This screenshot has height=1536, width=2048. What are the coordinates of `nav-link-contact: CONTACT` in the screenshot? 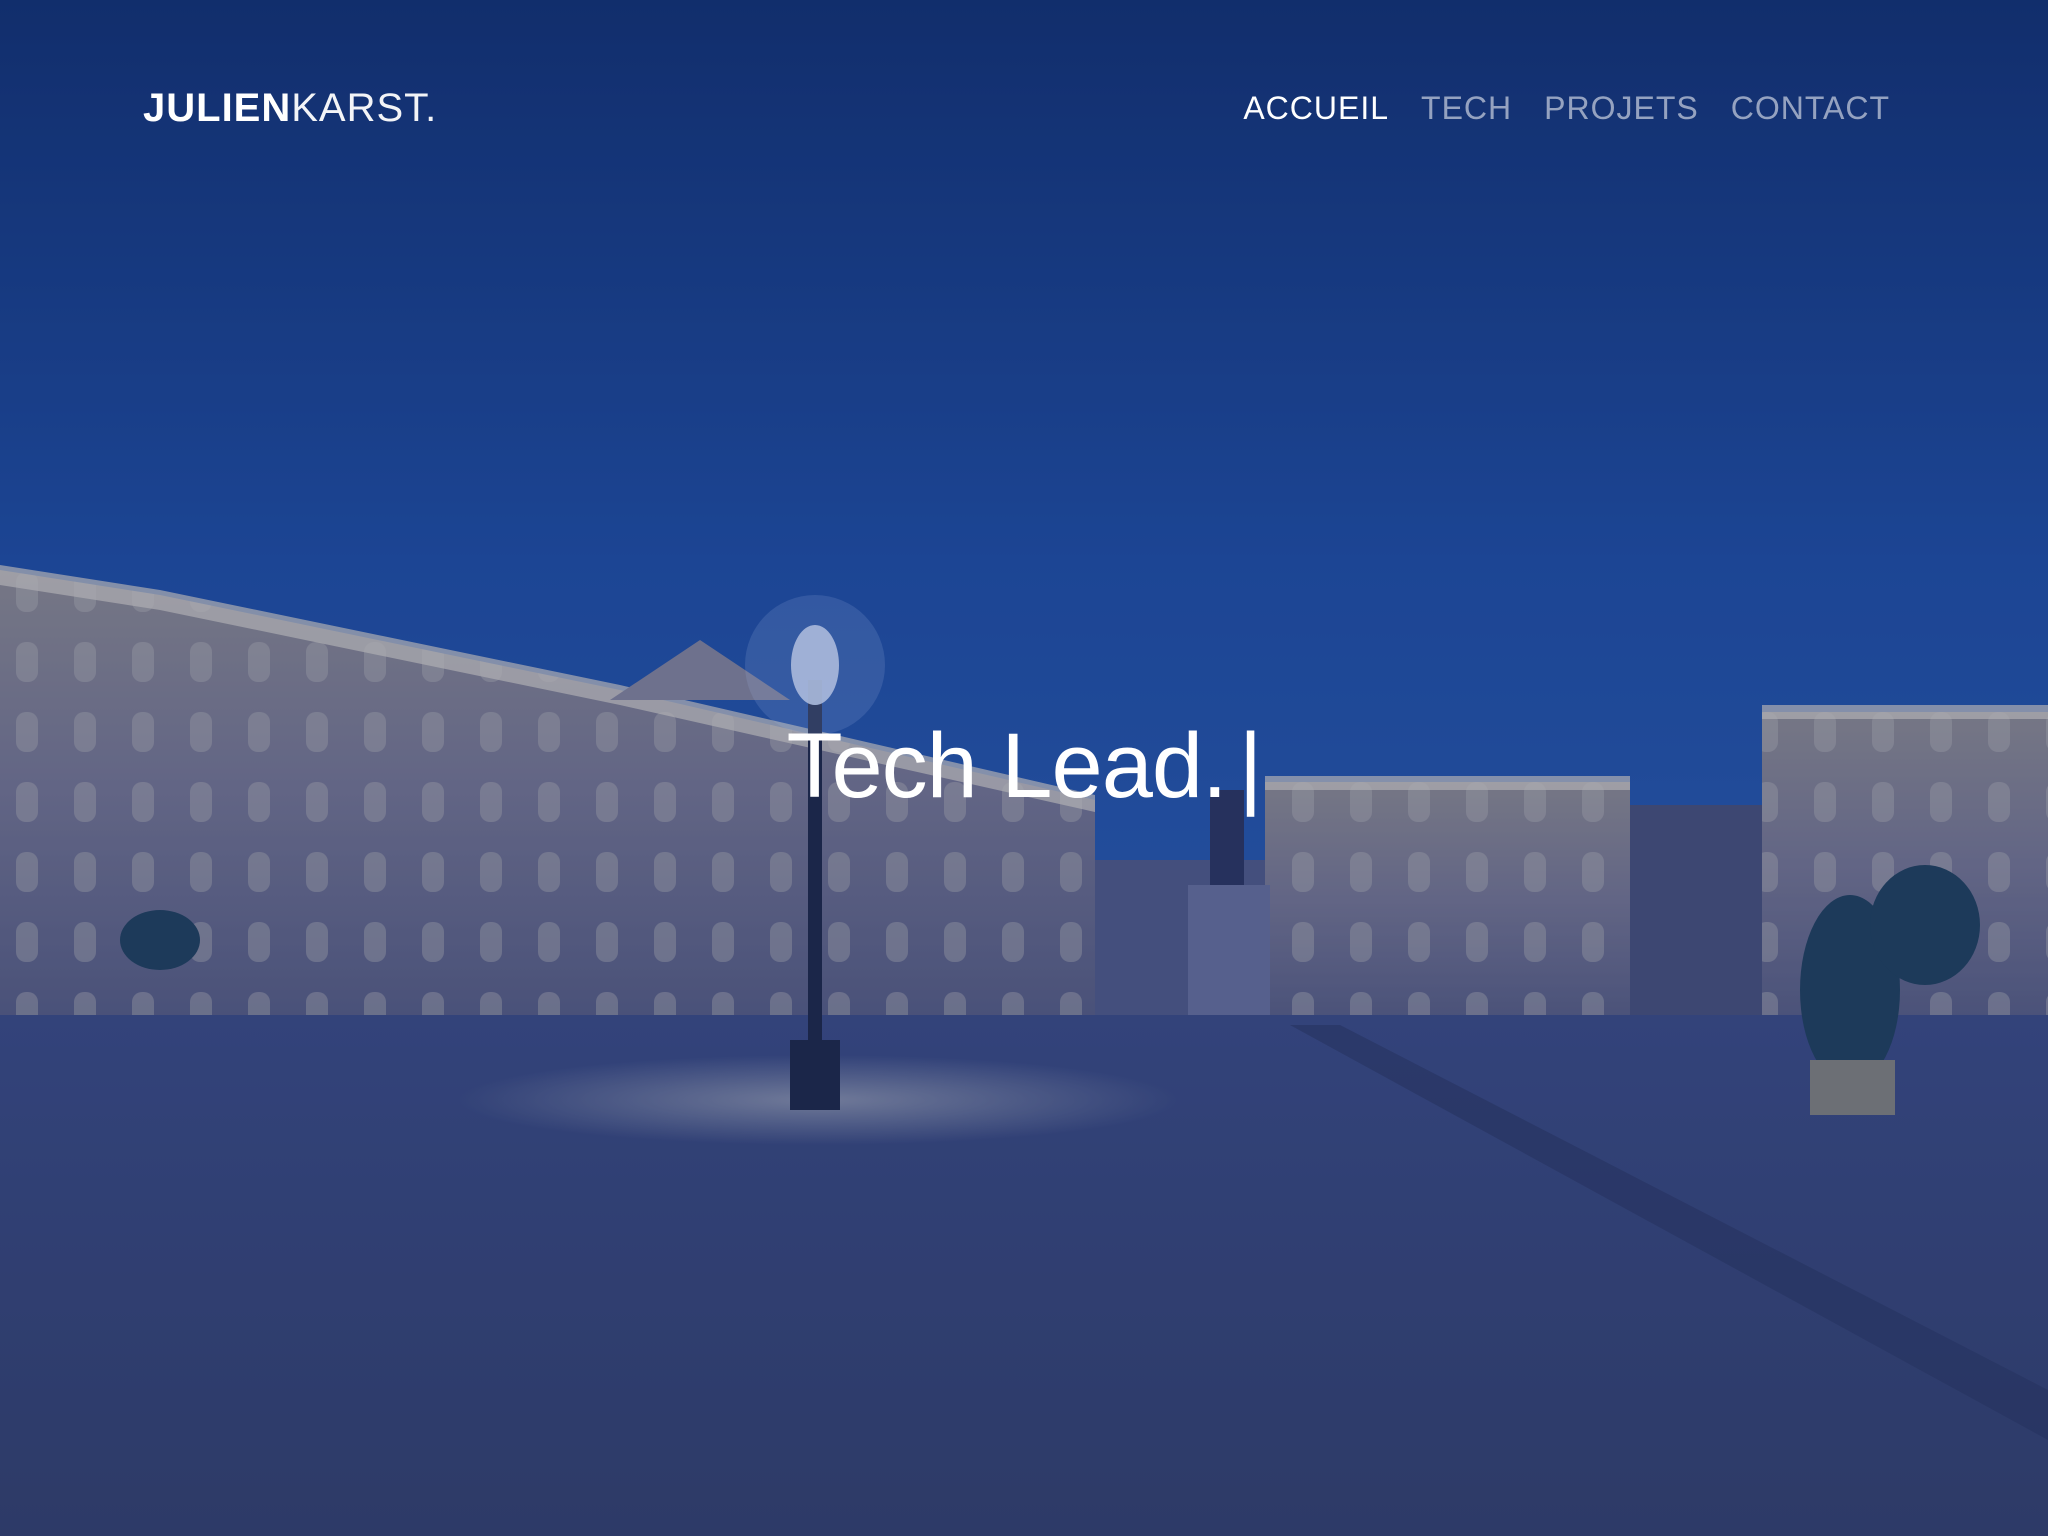 It's located at (1810, 108).